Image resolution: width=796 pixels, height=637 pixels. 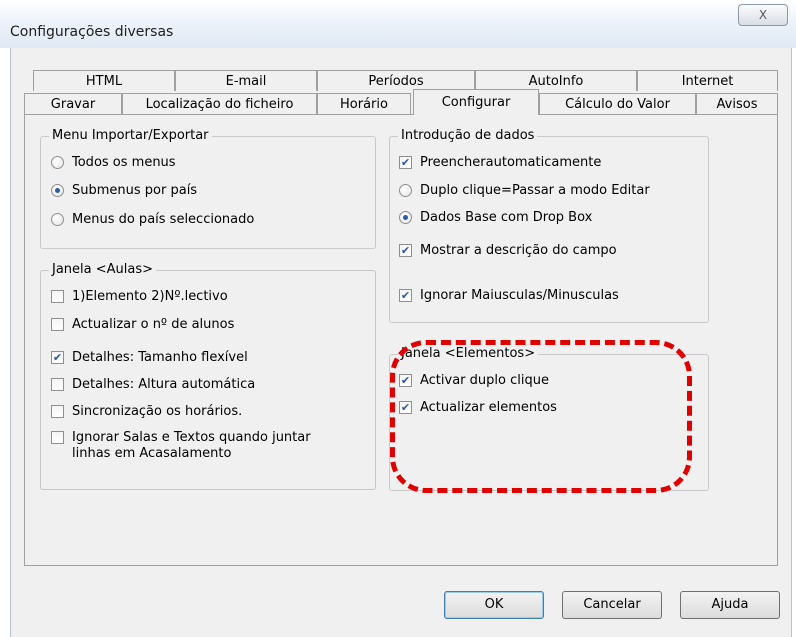 What do you see at coordinates (612, 605) in the screenshot?
I see `cancel-button: Cancelar` at bounding box center [612, 605].